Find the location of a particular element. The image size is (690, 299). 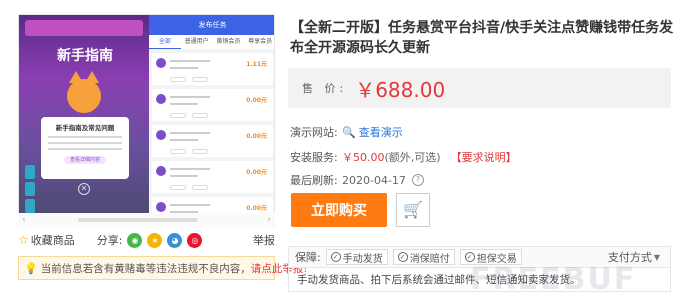

buy-now-button: 立即购买 is located at coordinates (339, 210).